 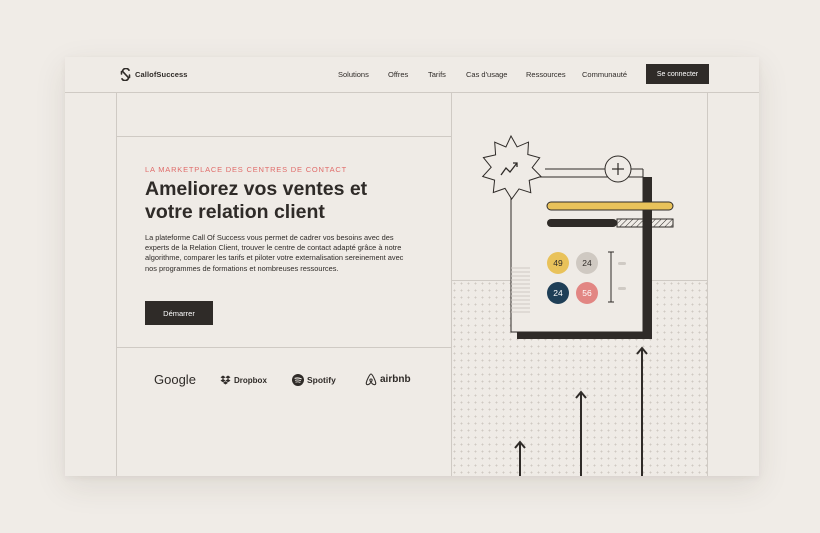 I want to click on svg-text: 49, so click(x=558, y=263).